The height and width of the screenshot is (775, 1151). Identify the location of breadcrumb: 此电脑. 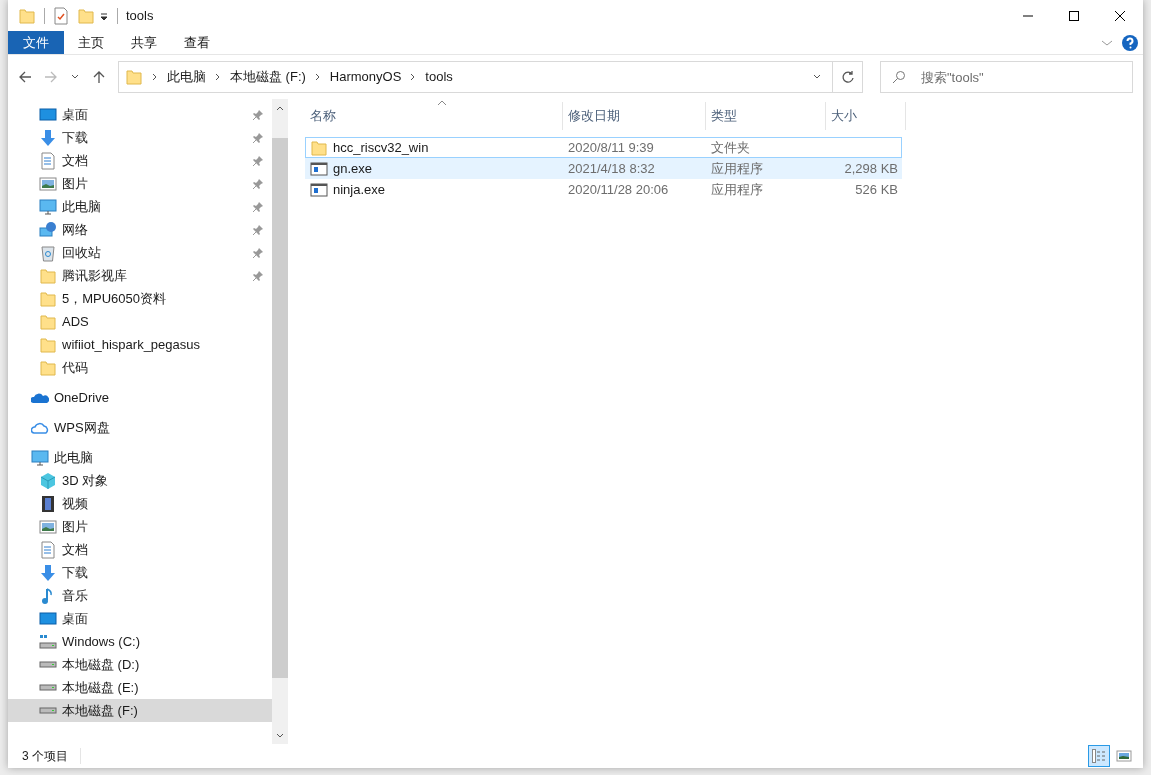
(186, 77).